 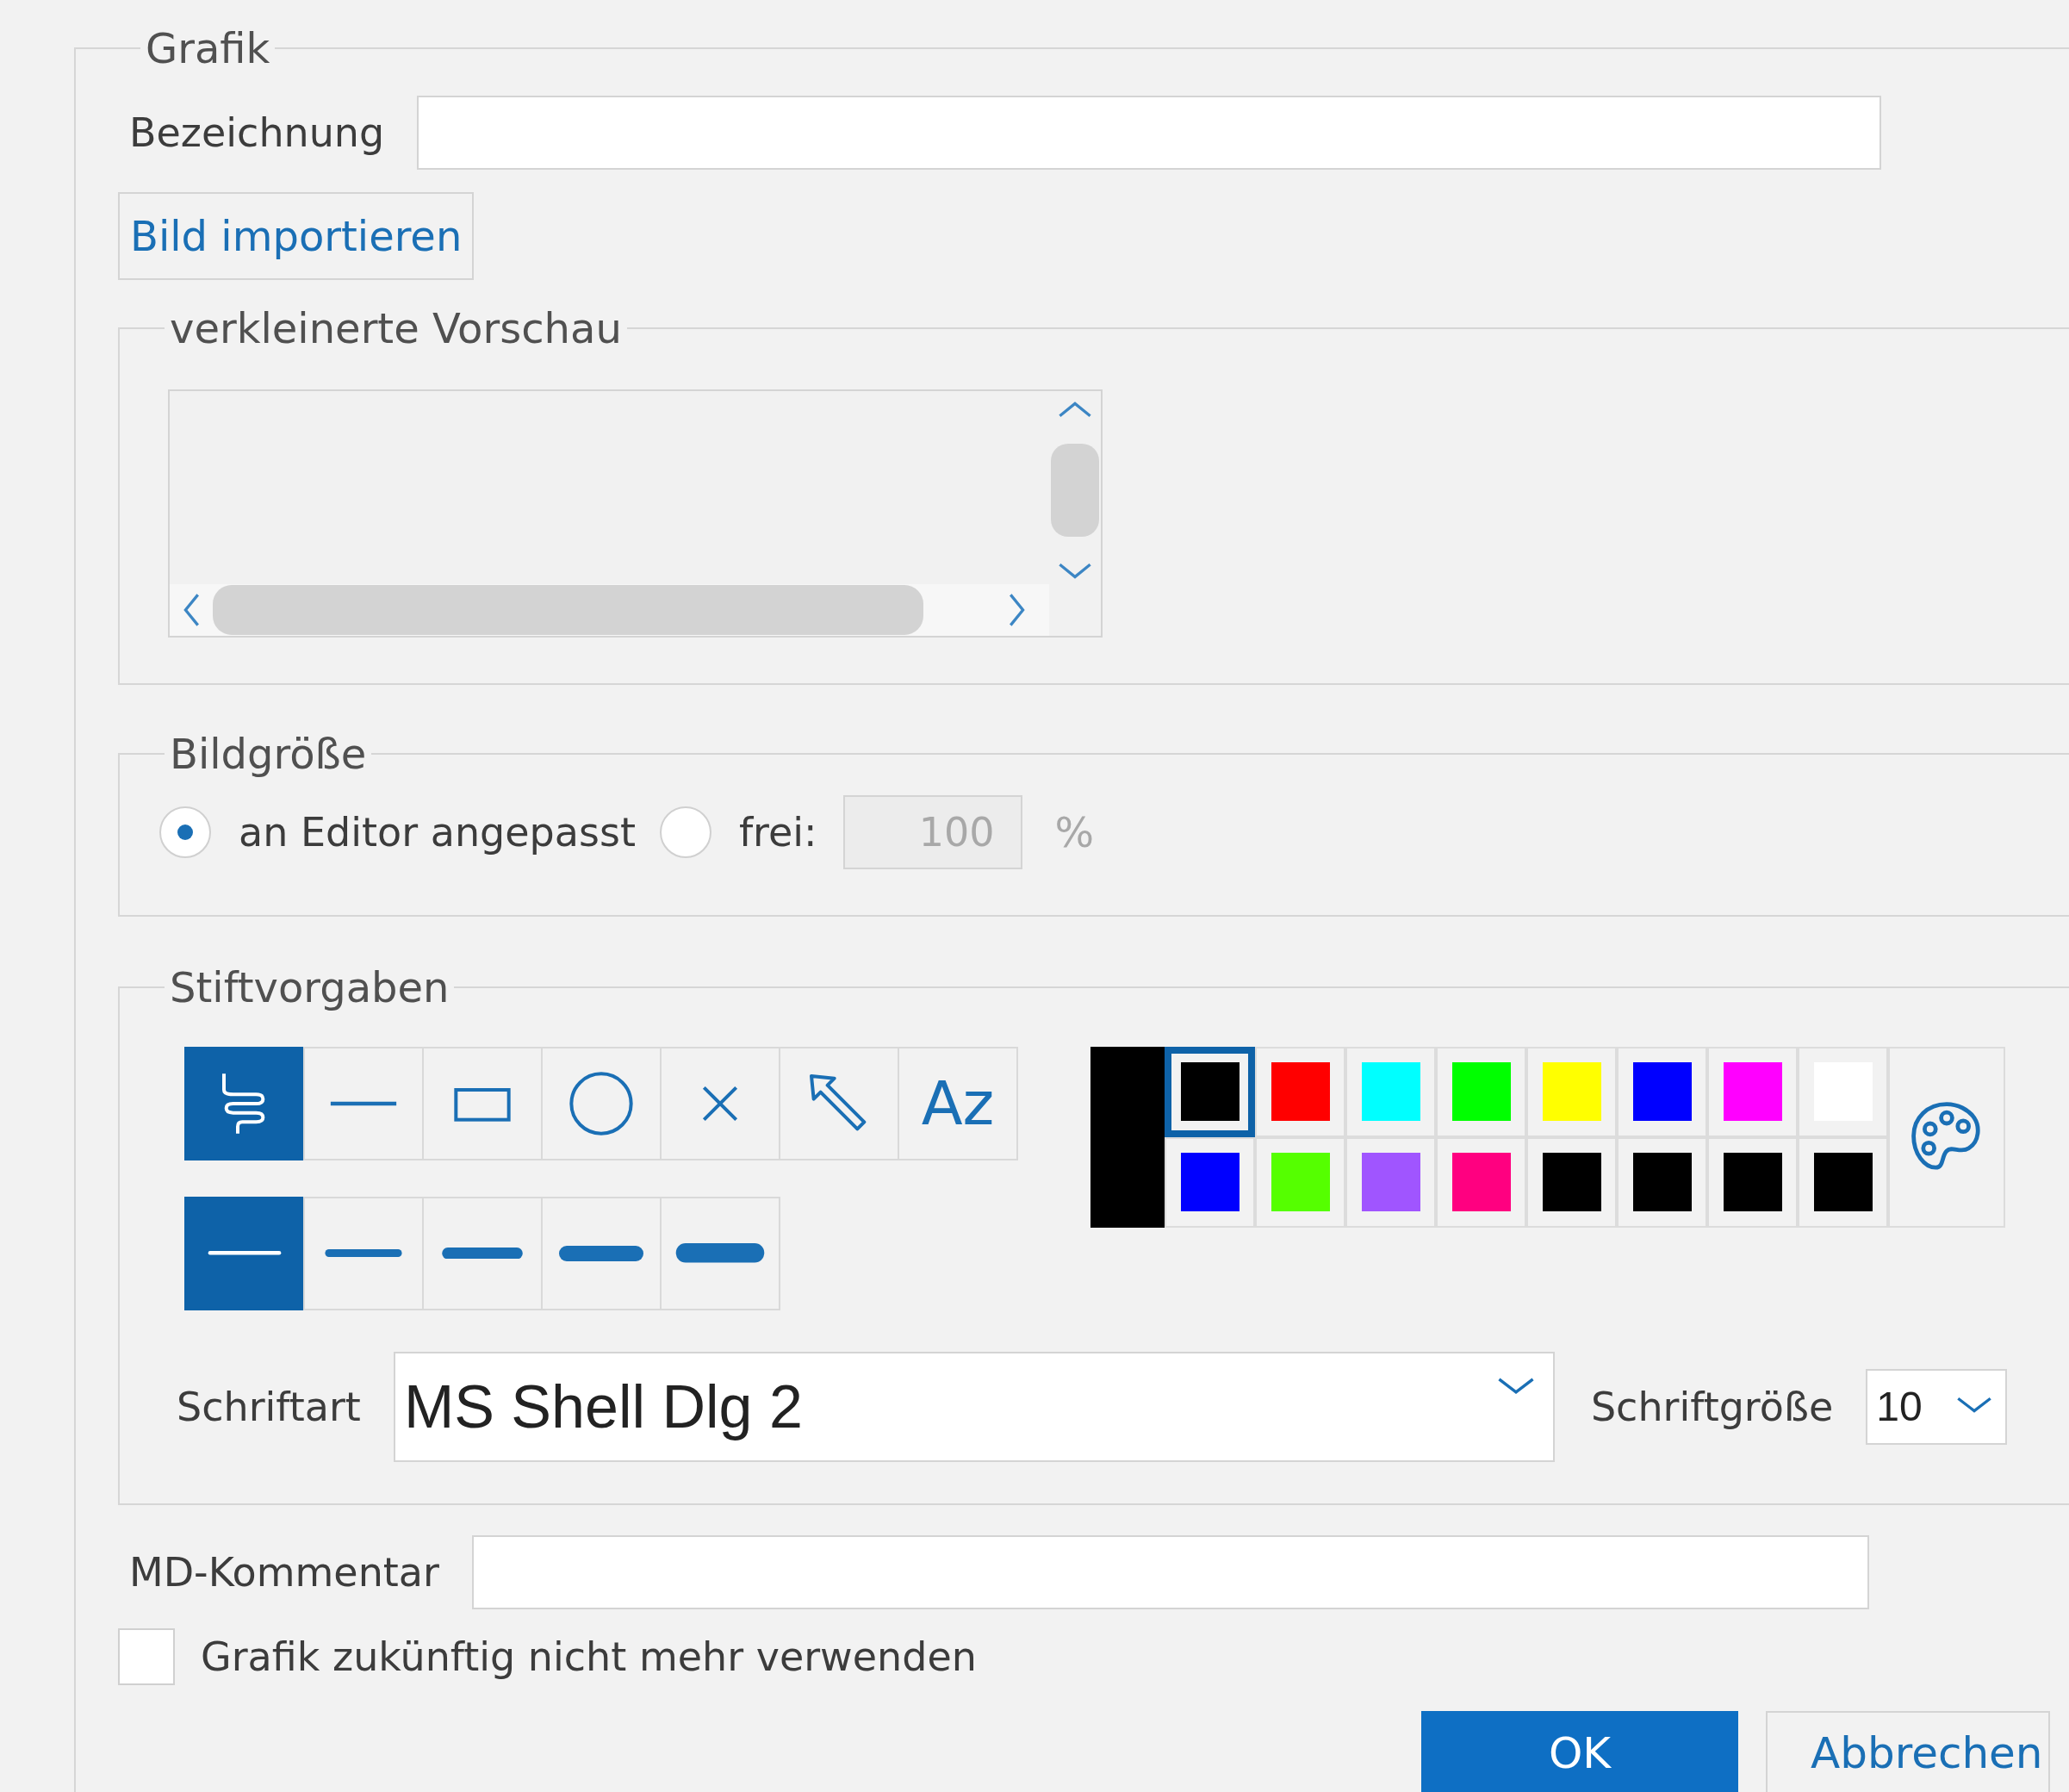 What do you see at coordinates (1210, 1091) in the screenshot?
I see `color-swatch` at bounding box center [1210, 1091].